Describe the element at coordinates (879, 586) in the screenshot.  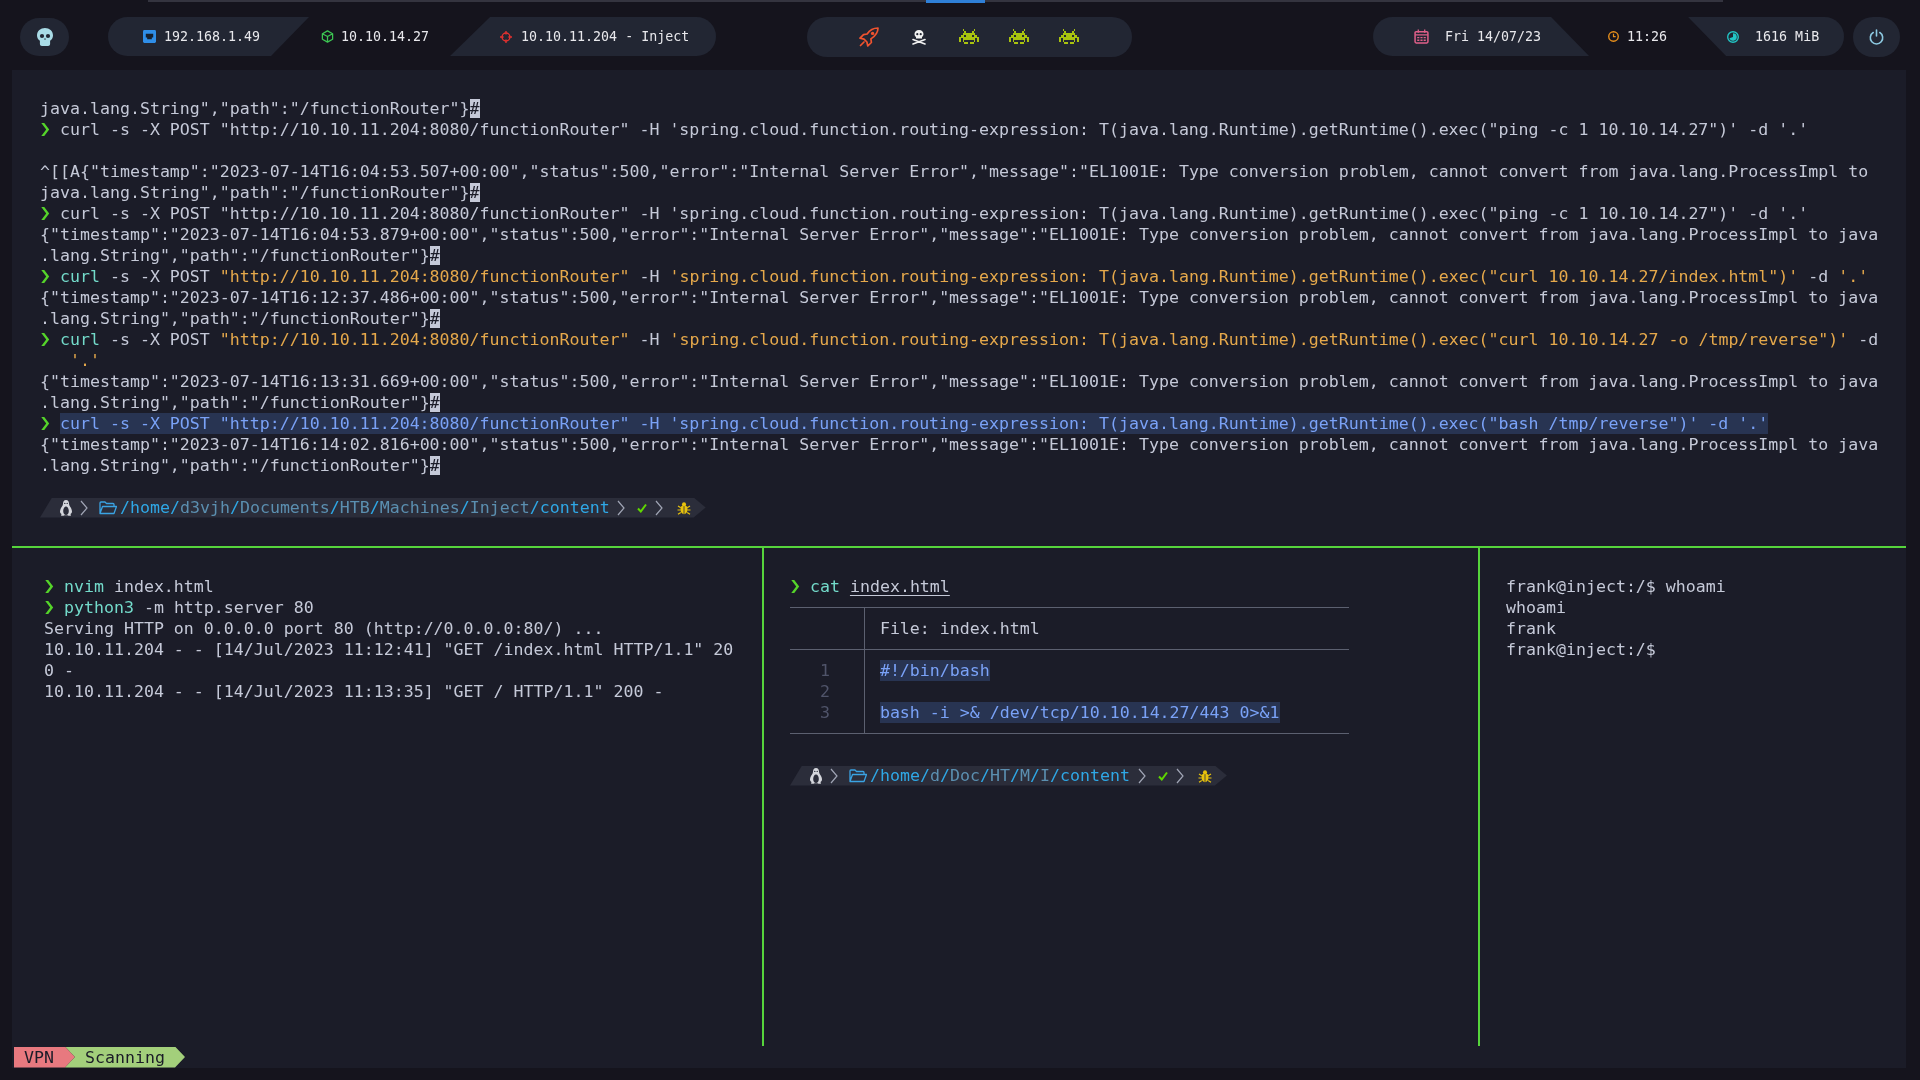
I see `command-text: cat index.html` at that location.